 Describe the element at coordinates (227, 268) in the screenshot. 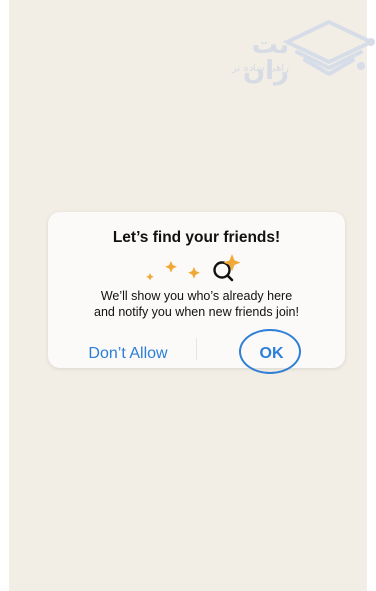

I see `magnifier-sparkle-icon` at that location.